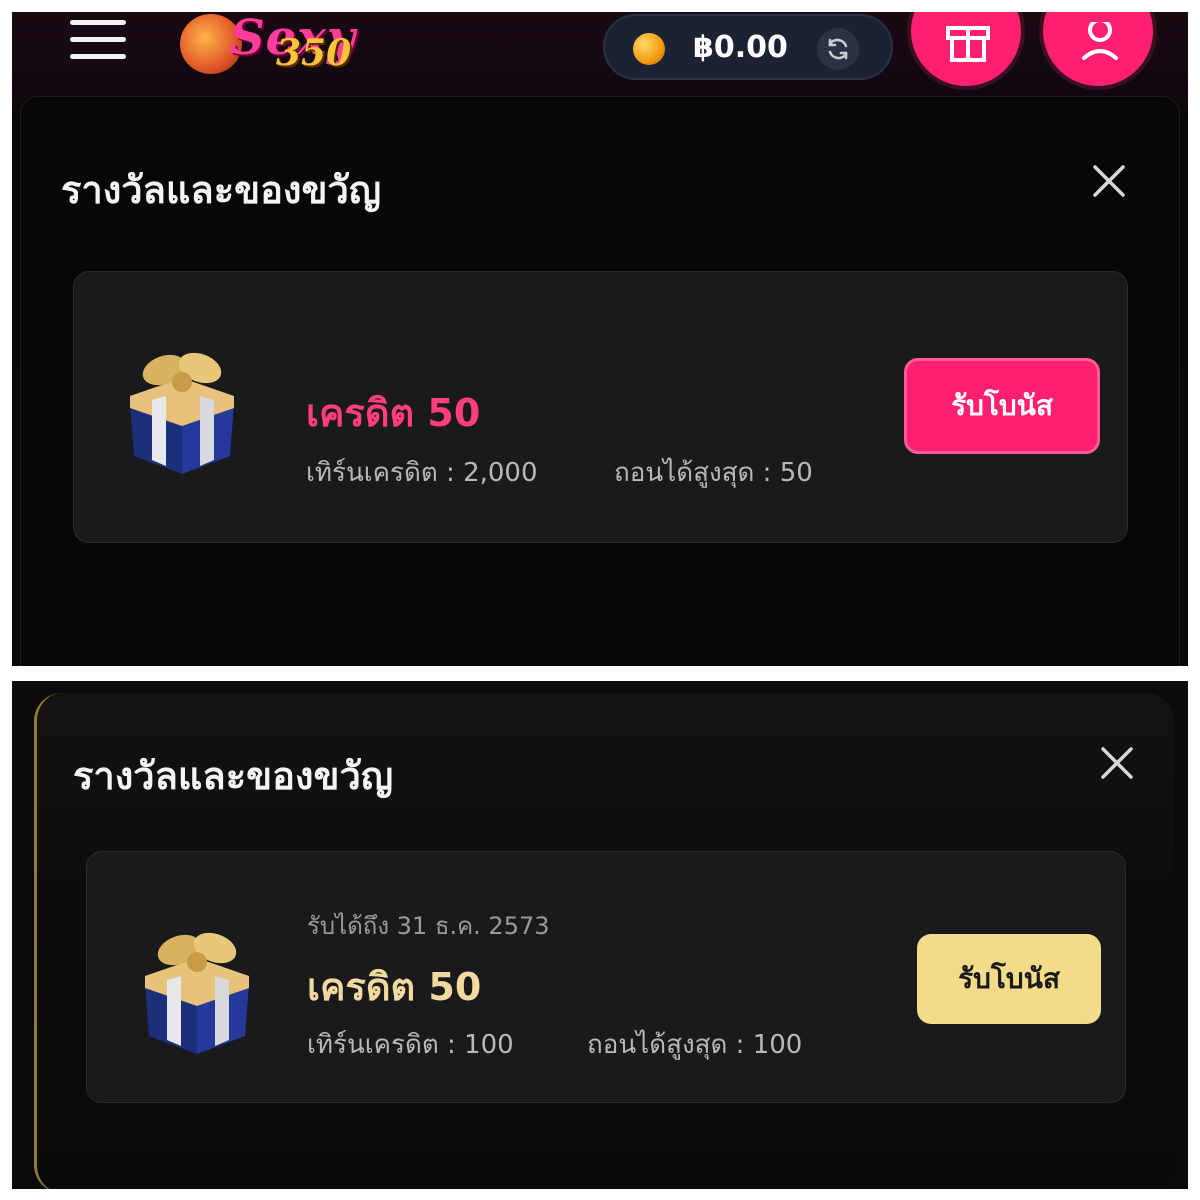  Describe the element at coordinates (428, 926) in the screenshot. I see `reward-expiry: รับได้ถึง 31 ธ.ค. 2573` at that location.